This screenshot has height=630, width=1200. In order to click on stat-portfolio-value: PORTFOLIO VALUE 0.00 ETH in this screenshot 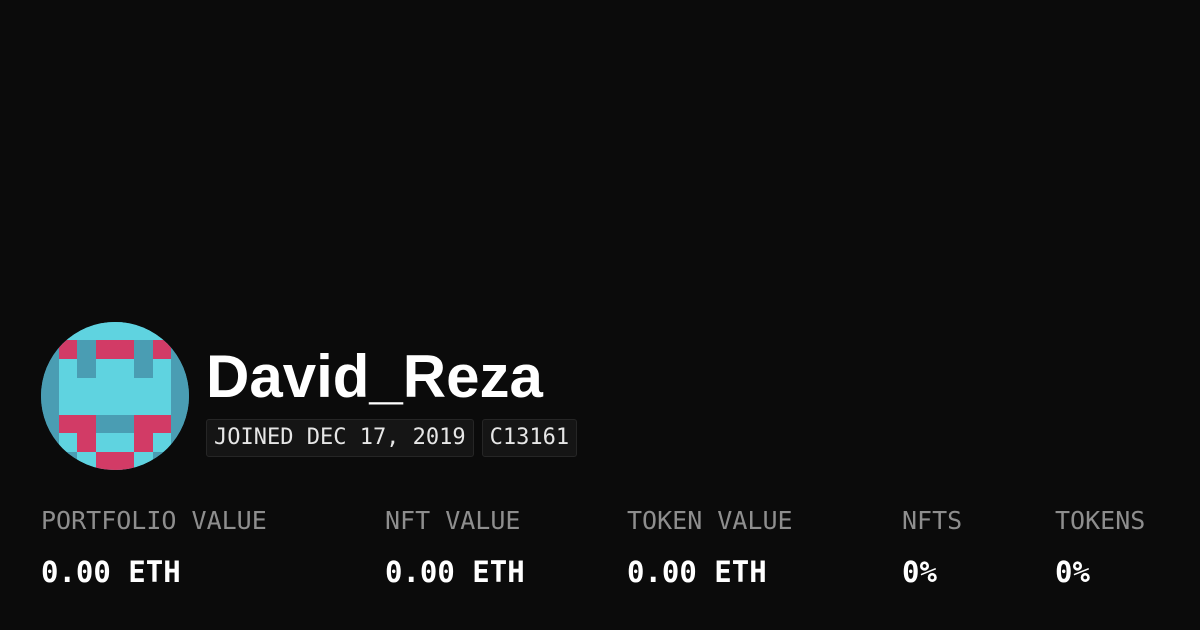, I will do `click(154, 547)`.